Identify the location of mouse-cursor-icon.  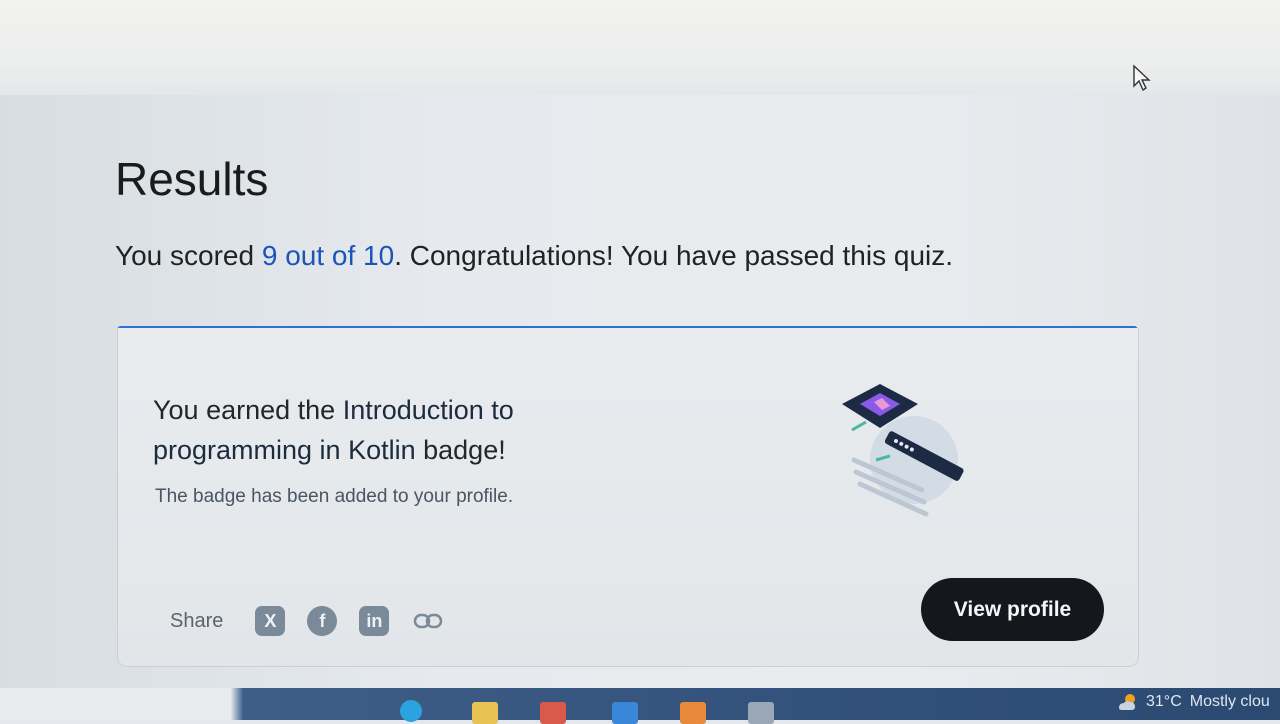
(1142, 78).